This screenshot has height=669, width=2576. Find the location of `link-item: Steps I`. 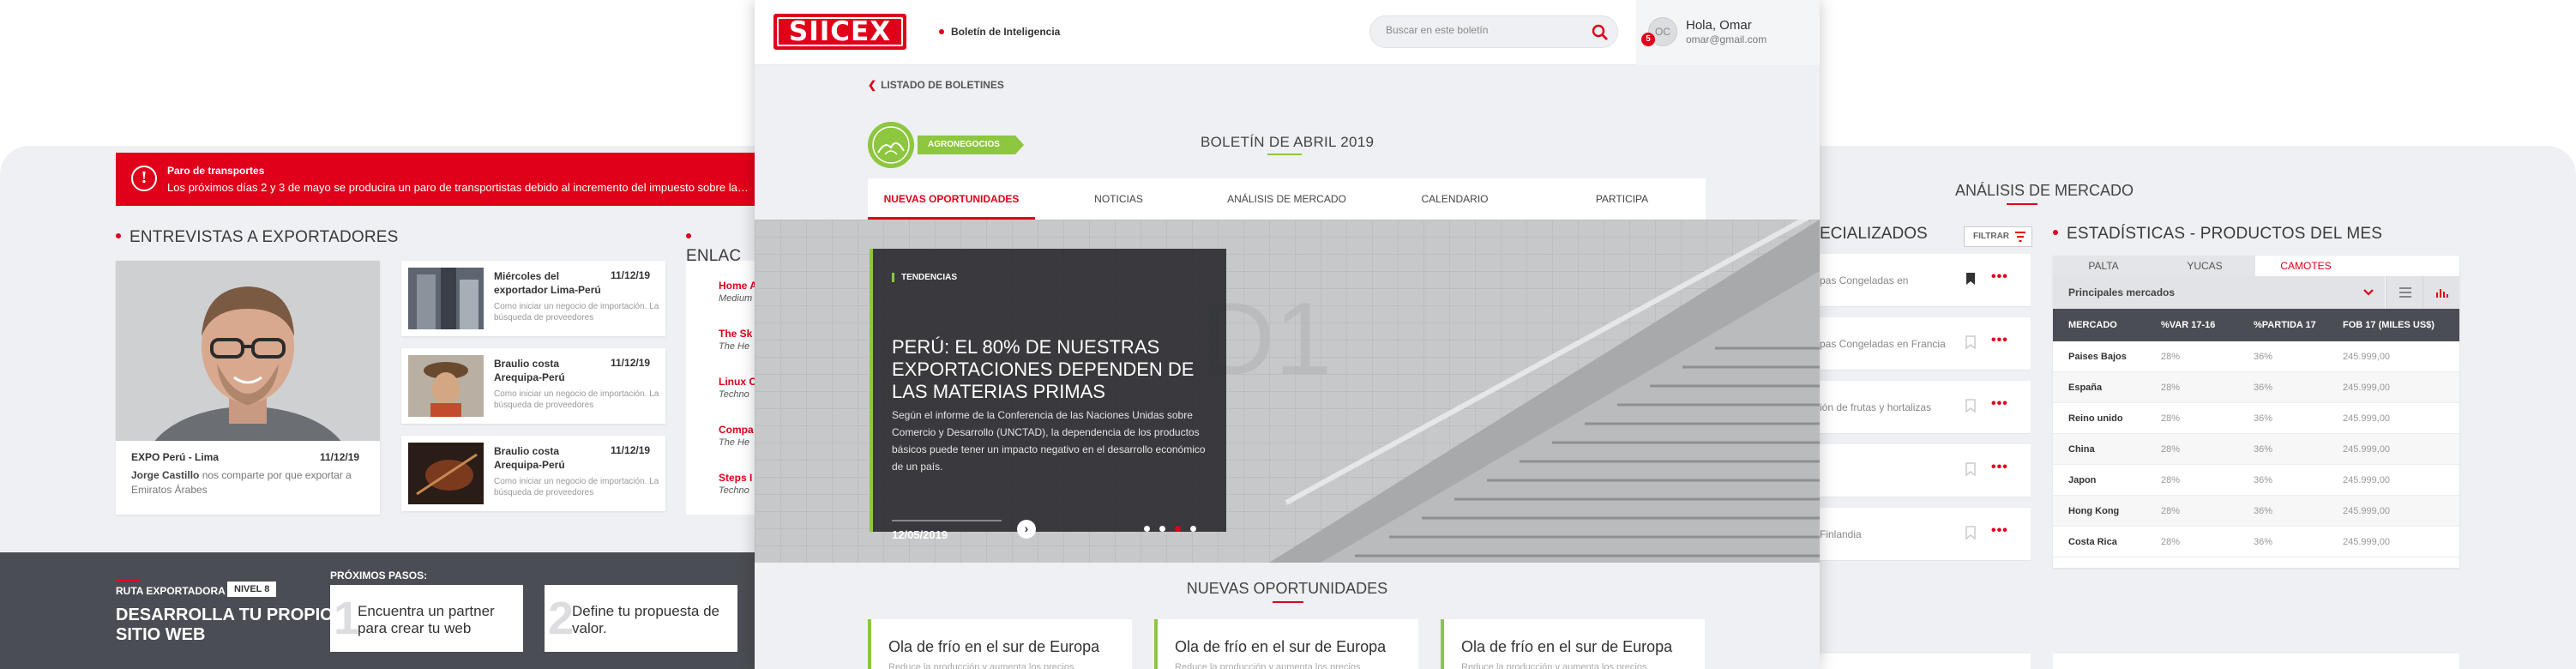

link-item: Steps I is located at coordinates (736, 478).